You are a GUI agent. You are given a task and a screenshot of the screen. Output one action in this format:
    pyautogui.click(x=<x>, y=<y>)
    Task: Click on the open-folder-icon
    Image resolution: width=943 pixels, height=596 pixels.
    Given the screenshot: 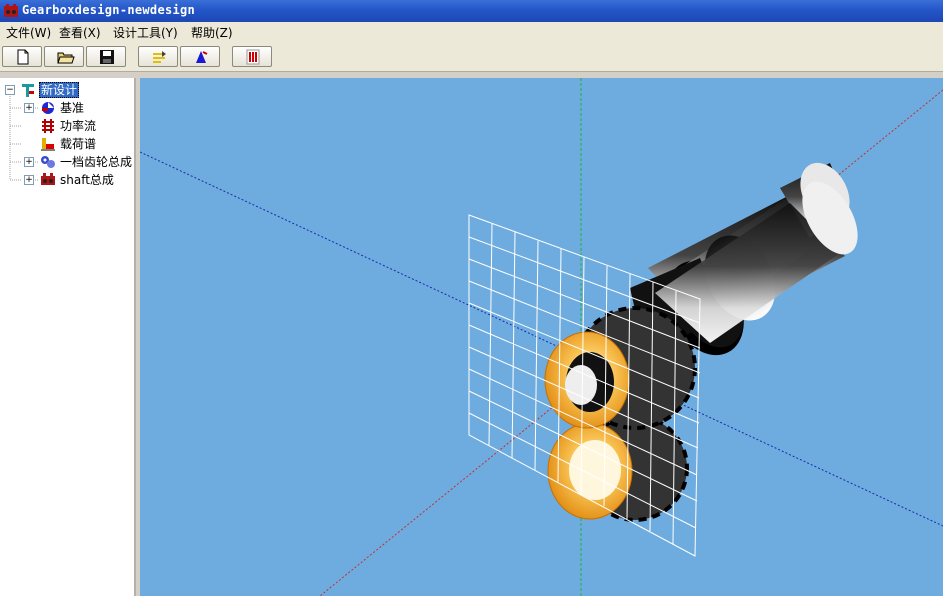 What is the action you would take?
    pyautogui.click(x=66, y=58)
    